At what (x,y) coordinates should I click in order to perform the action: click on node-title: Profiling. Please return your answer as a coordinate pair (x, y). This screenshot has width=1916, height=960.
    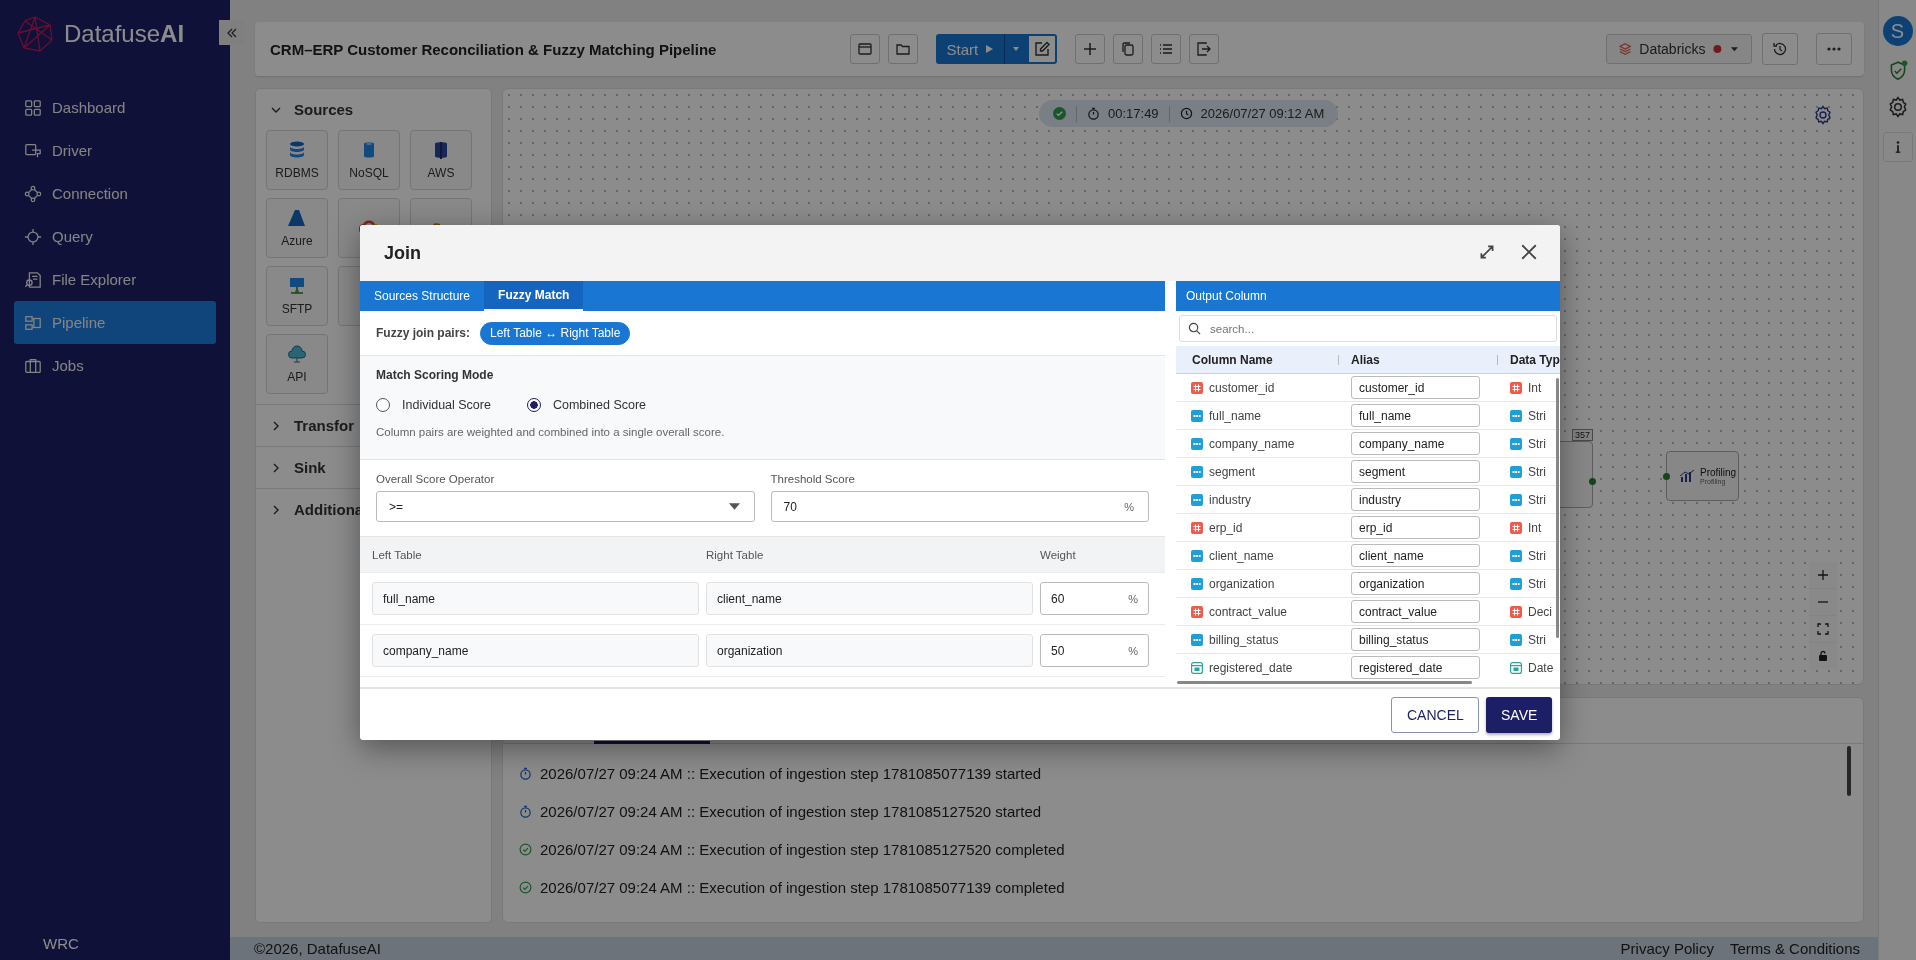
    Looking at the image, I should click on (1718, 472).